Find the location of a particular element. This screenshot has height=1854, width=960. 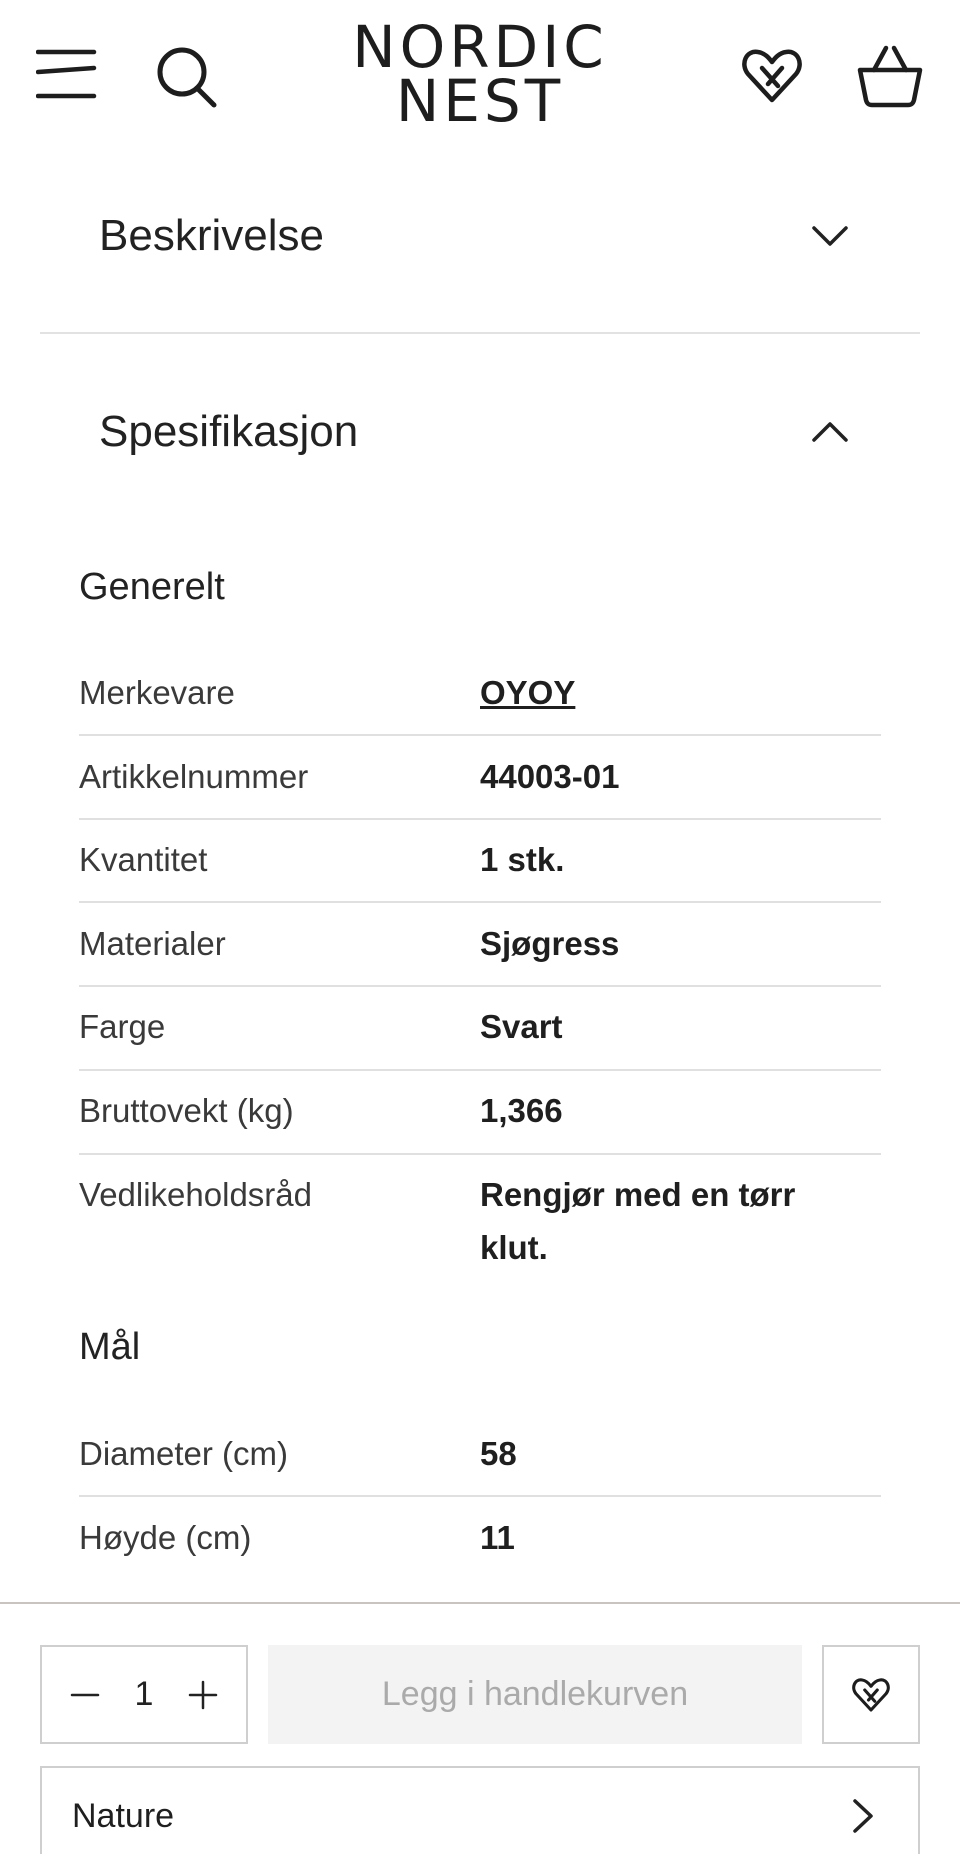

quantity-value: 1 is located at coordinates (144, 1694).